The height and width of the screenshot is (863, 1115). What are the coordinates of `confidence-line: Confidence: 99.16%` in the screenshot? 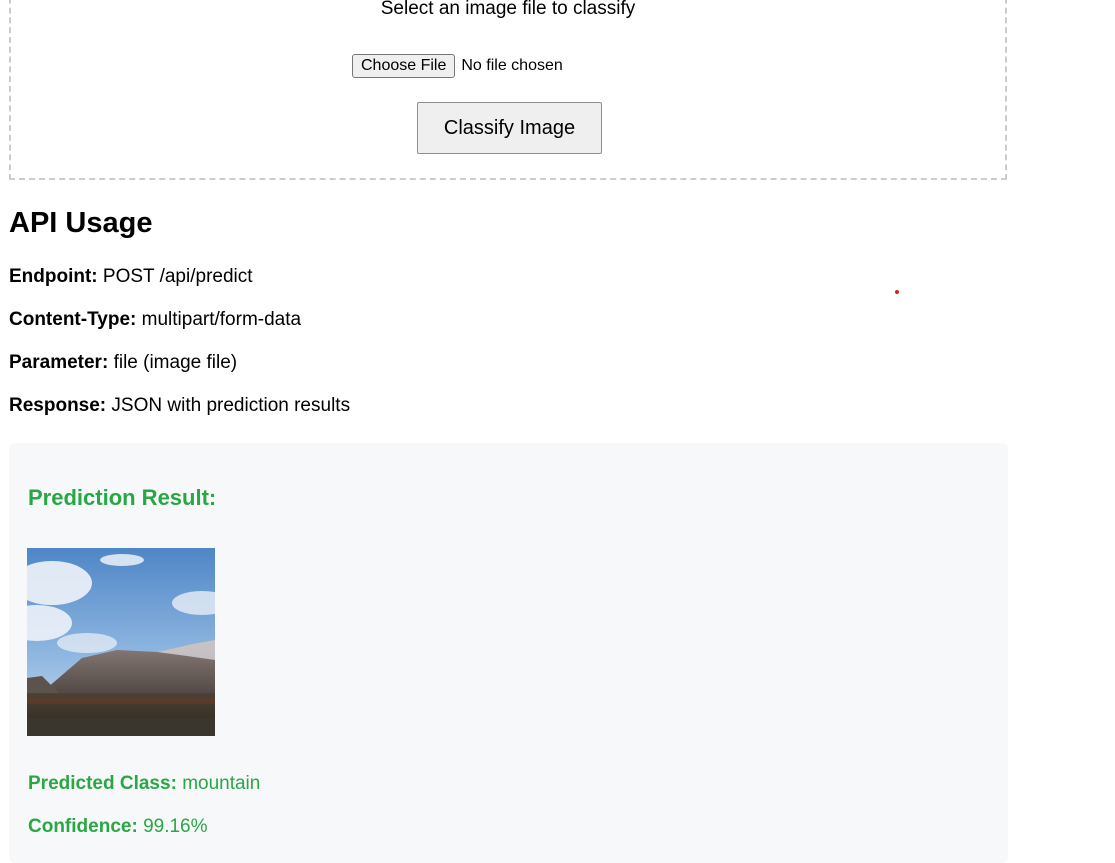 It's located at (118, 827).